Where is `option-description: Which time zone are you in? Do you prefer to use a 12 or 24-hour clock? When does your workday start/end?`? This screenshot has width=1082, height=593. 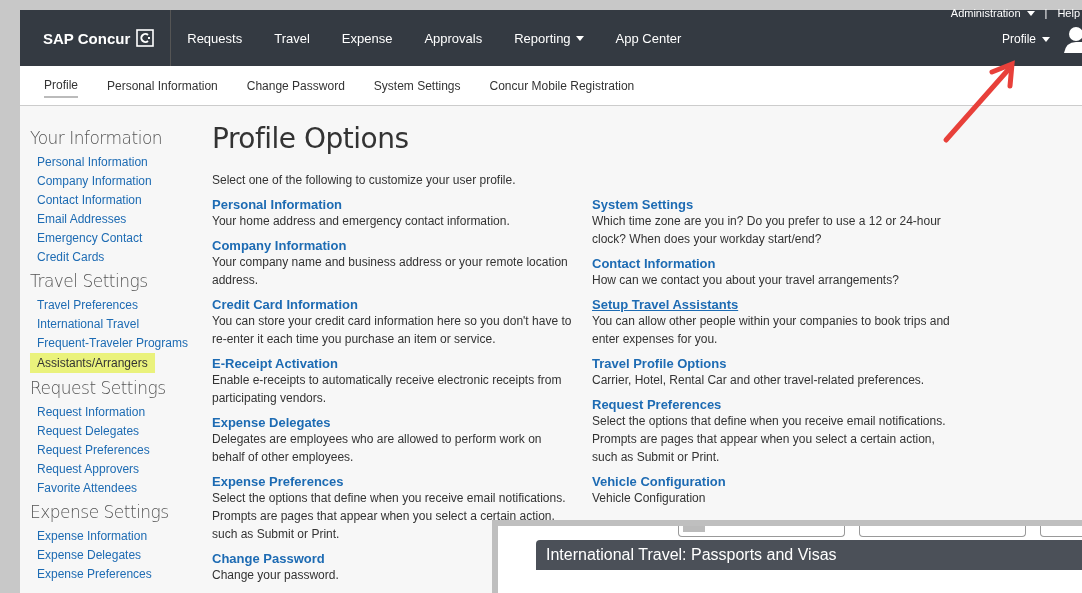
option-description: Which time zone are you in? Do you prefer to use a 12 or 24-hour clock? When does your workday start/end? is located at coordinates (767, 230).